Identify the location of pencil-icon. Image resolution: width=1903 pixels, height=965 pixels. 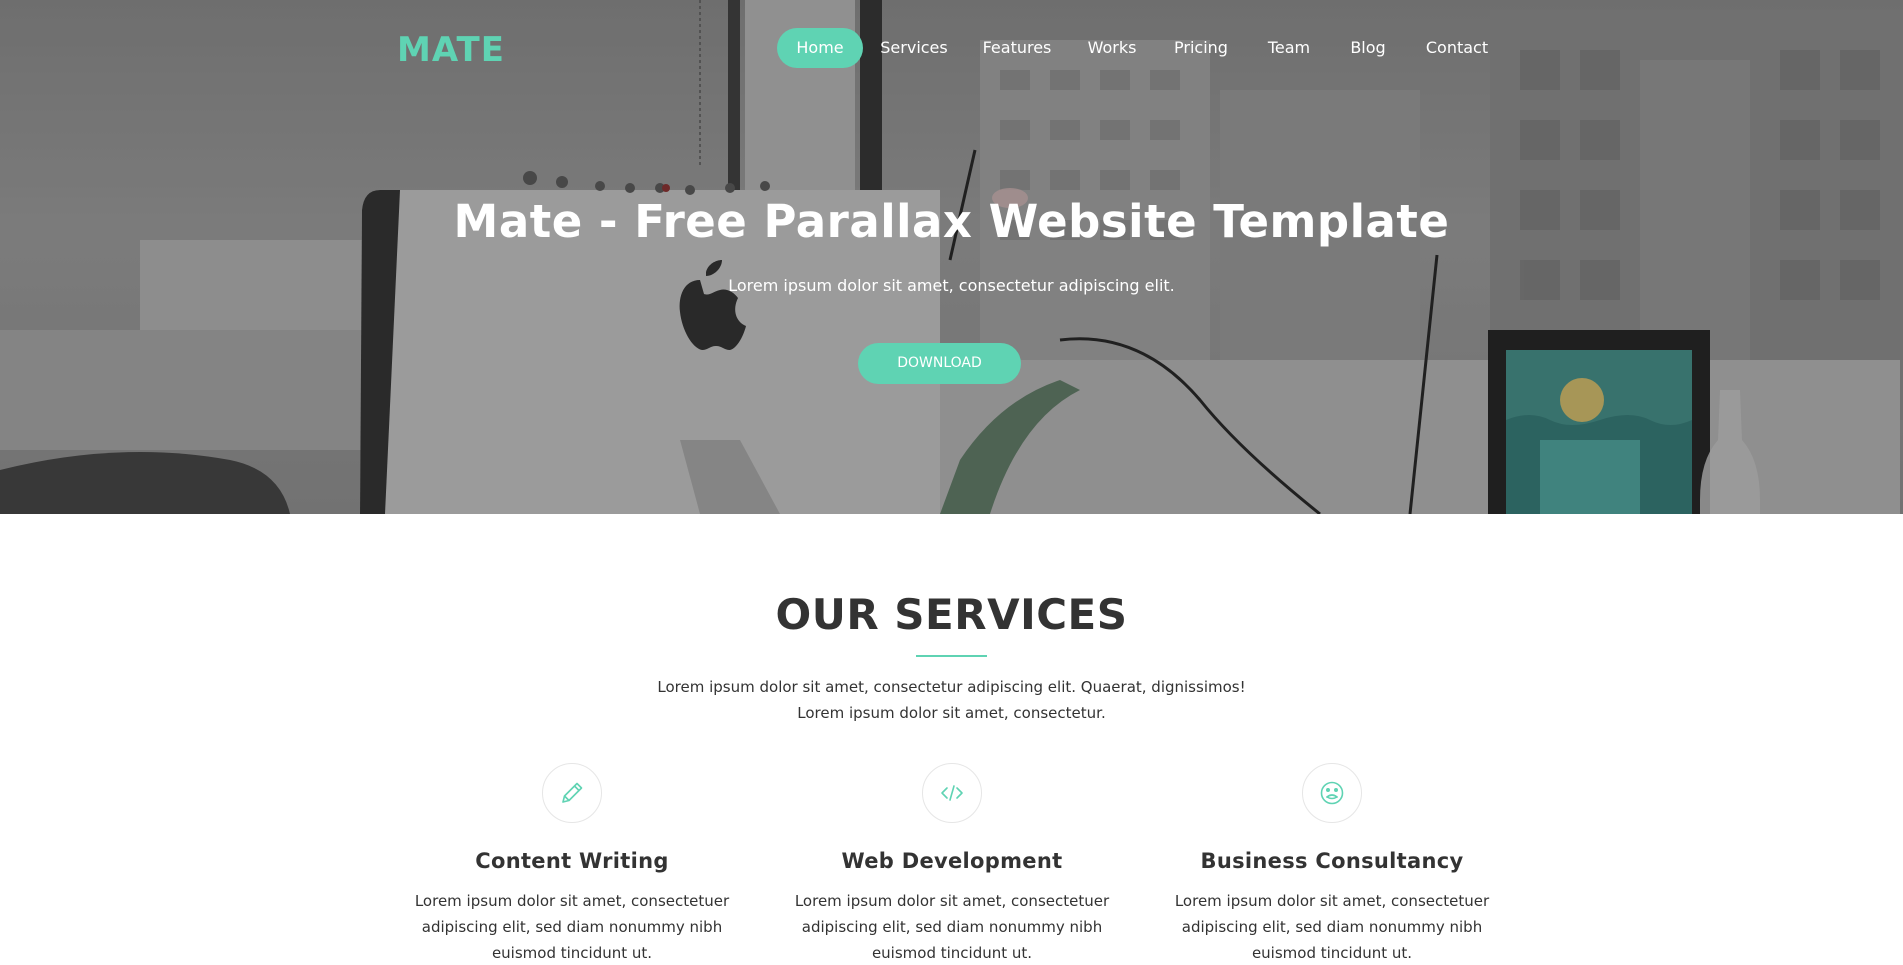
(572, 793).